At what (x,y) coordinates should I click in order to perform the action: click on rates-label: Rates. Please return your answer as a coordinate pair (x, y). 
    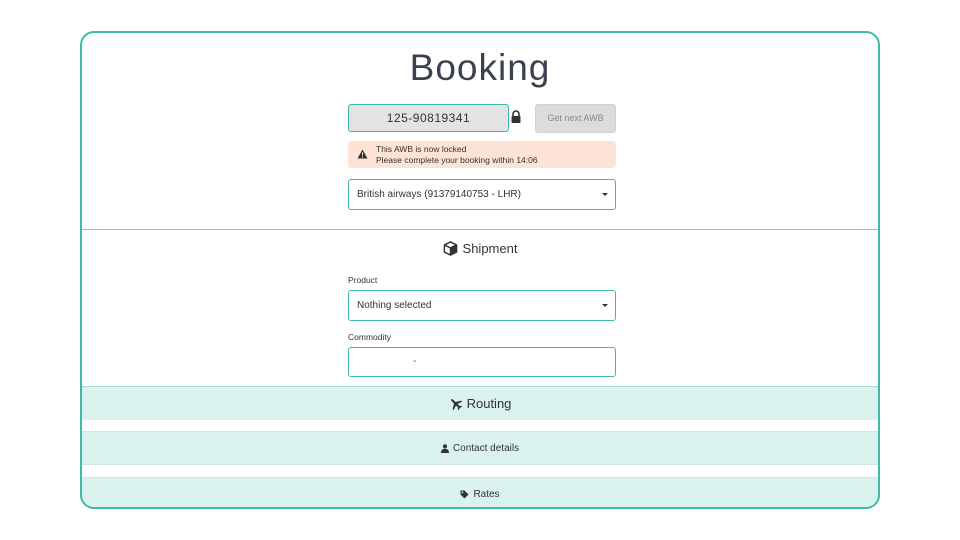
    Looking at the image, I should click on (486, 494).